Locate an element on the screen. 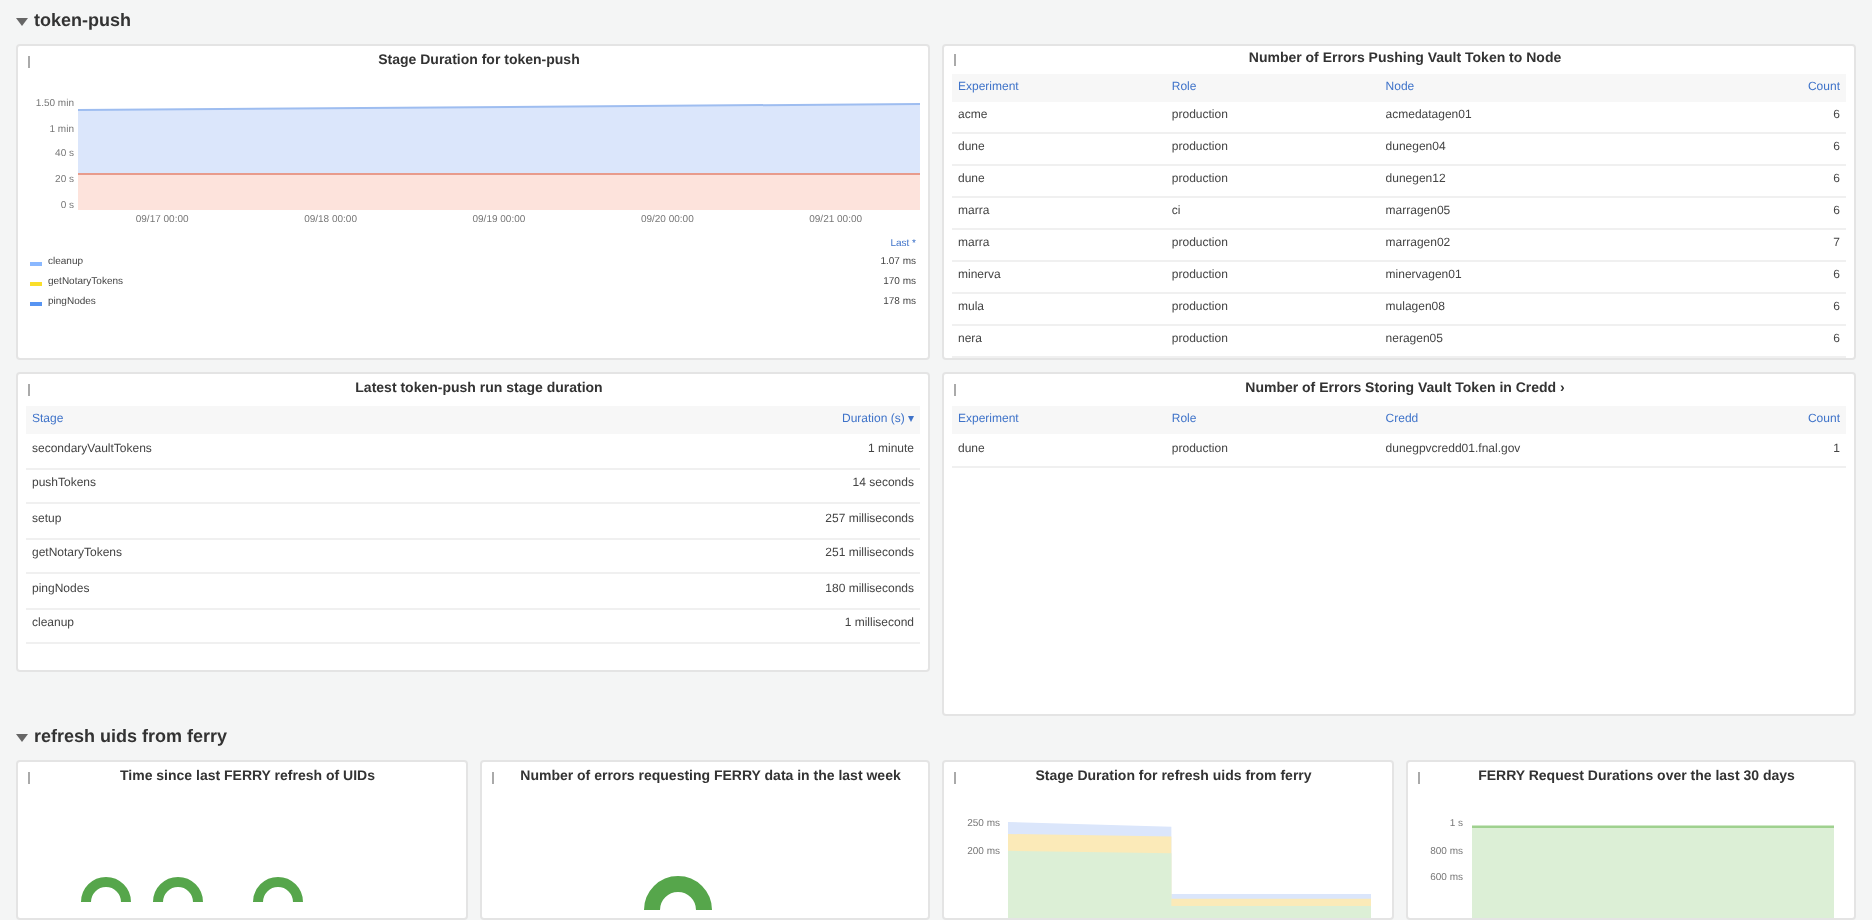  row-title: token-push is located at coordinates (82, 22).